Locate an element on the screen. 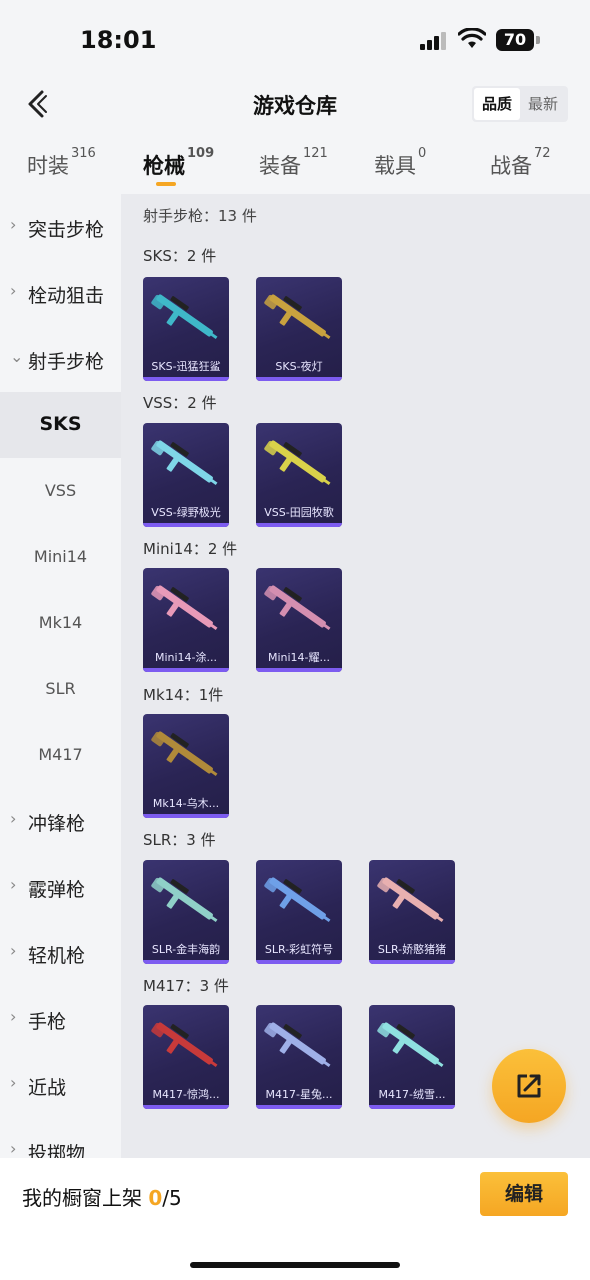 This screenshot has height=1280, width=590. group-title: Mk14：1件 is located at coordinates (183, 695).